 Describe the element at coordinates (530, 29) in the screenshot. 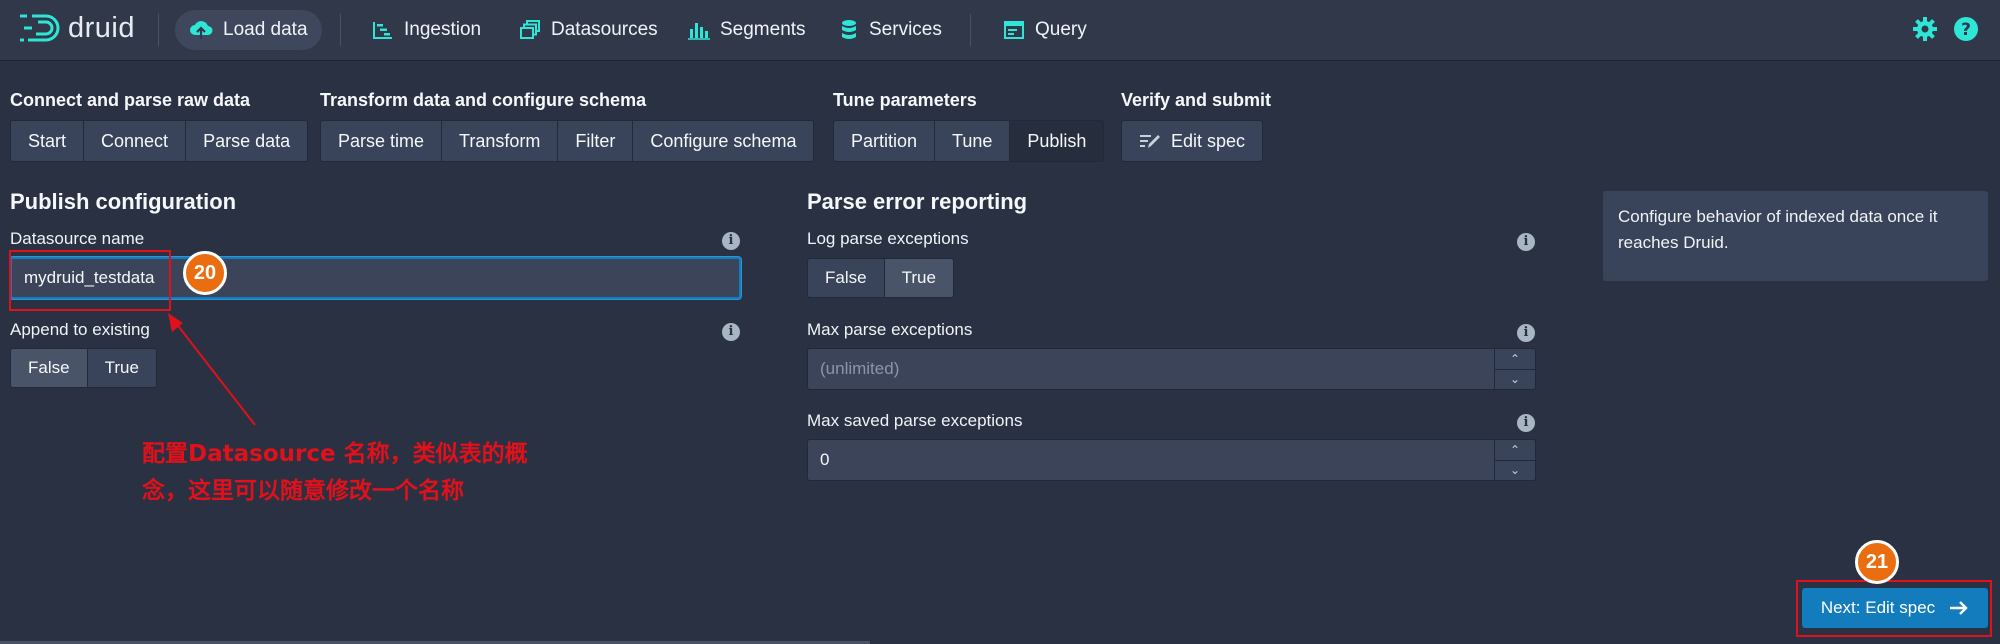

I see `multi-select-icon` at that location.